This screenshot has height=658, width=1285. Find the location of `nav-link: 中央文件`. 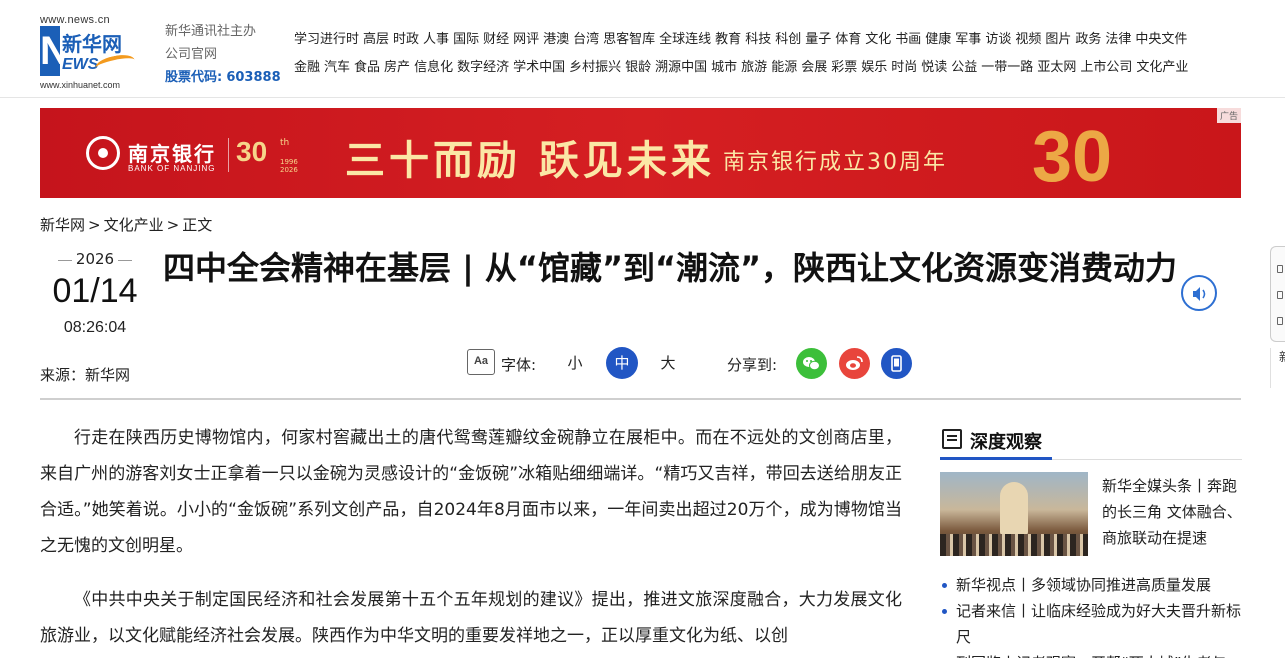

nav-link: 中央文件 is located at coordinates (1161, 39).